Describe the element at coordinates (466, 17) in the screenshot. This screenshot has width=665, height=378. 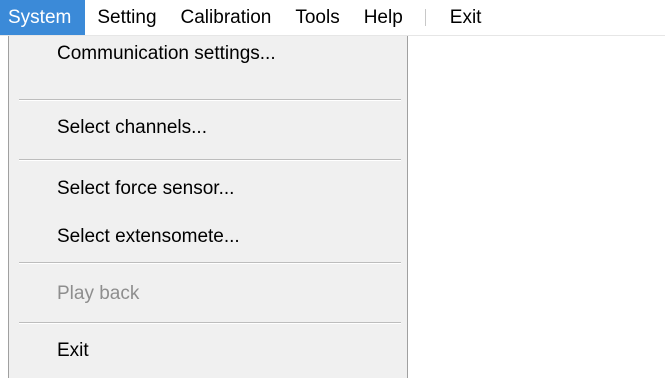
I see `menu-exit: Exit` at that location.